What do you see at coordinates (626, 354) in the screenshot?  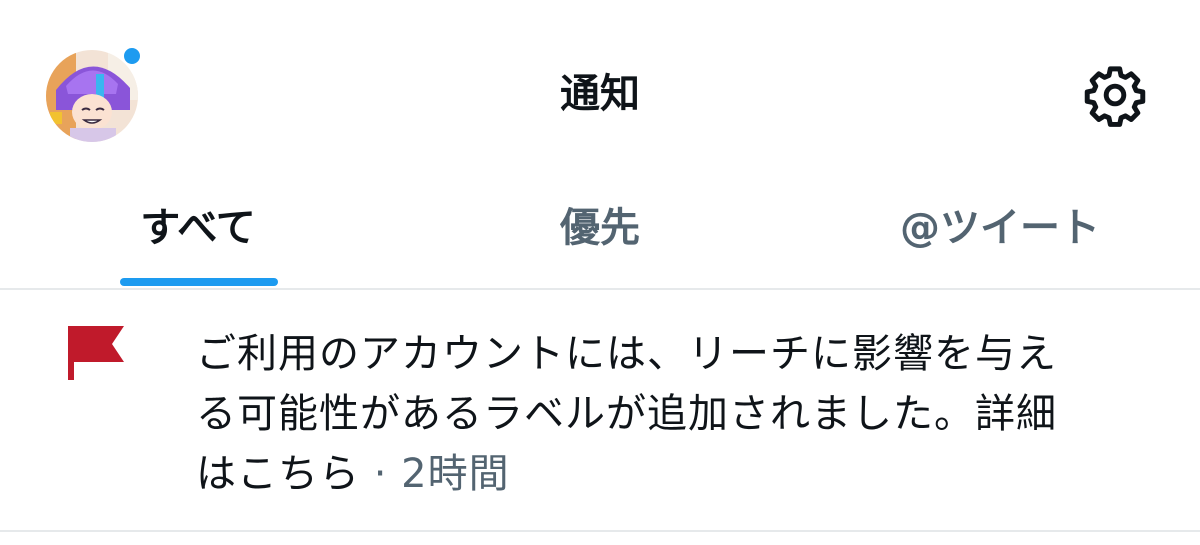 I see `notification-line-1: ご利用のアカウントには、リーチに影響を与え` at bounding box center [626, 354].